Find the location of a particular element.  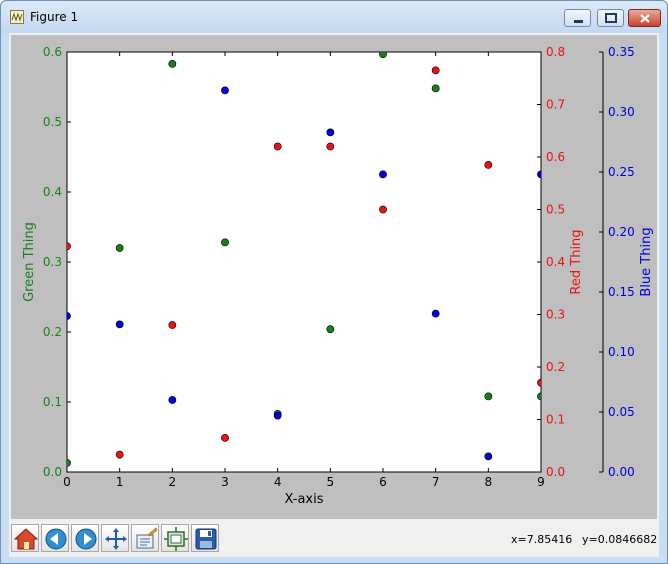

x-tick-label: 6 is located at coordinates (383, 482).